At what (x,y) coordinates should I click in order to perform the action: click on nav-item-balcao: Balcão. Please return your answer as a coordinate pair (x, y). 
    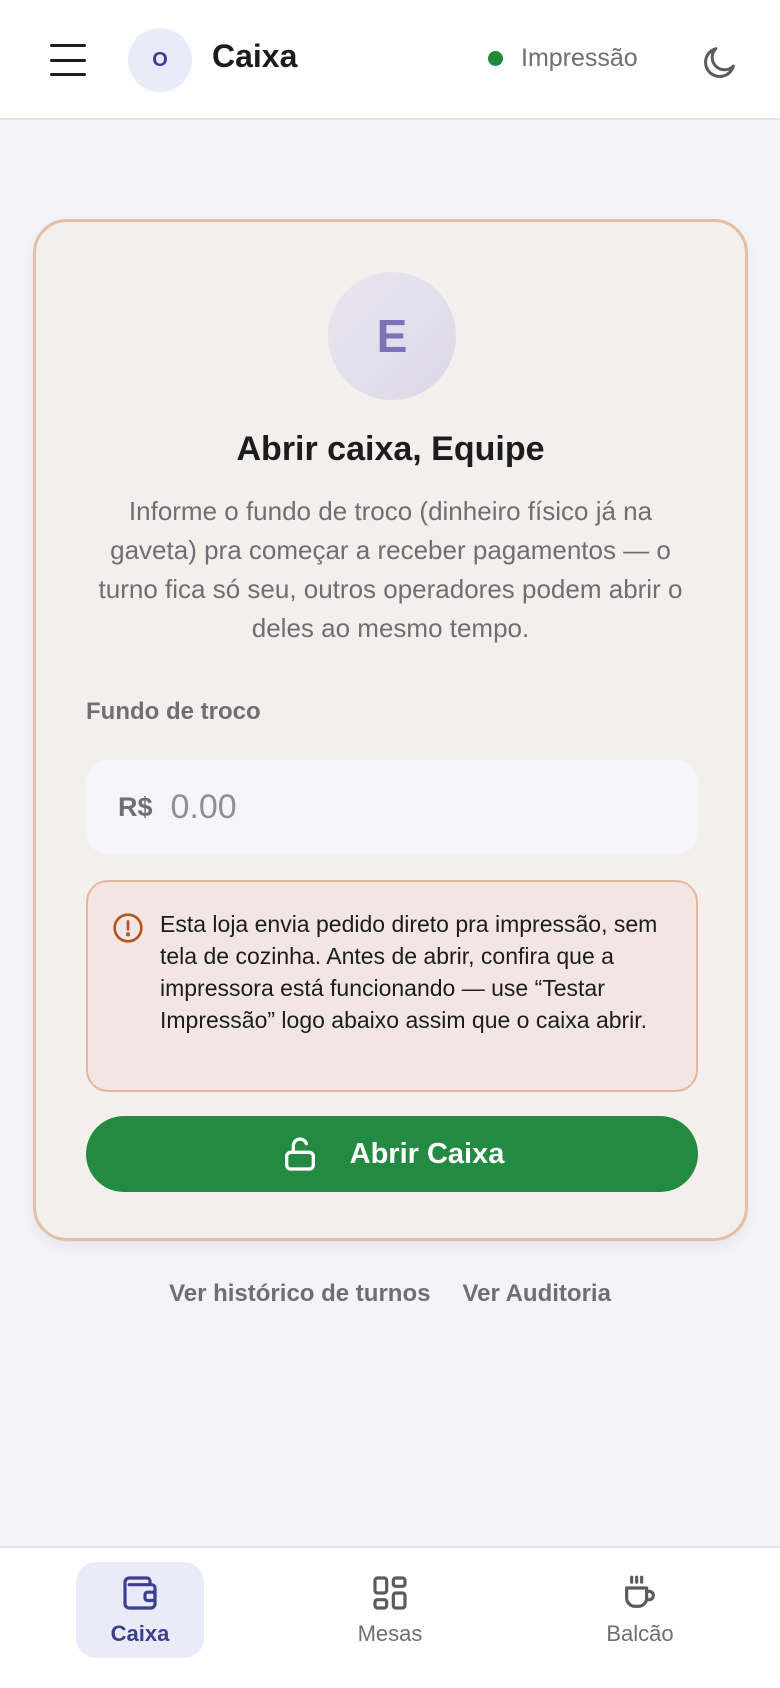
    Looking at the image, I should click on (640, 1610).